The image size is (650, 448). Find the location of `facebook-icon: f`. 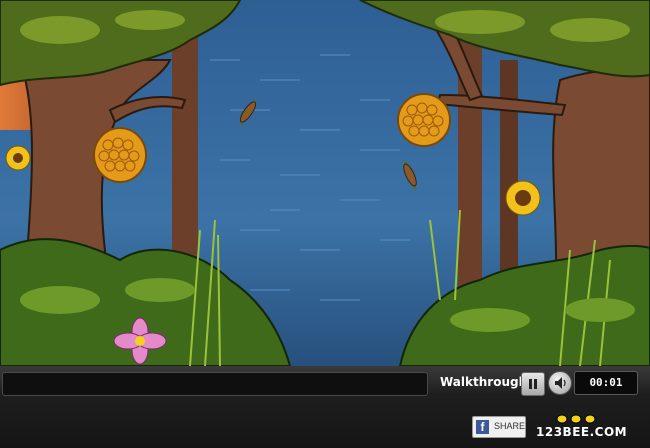

facebook-icon: f is located at coordinates (482, 427).